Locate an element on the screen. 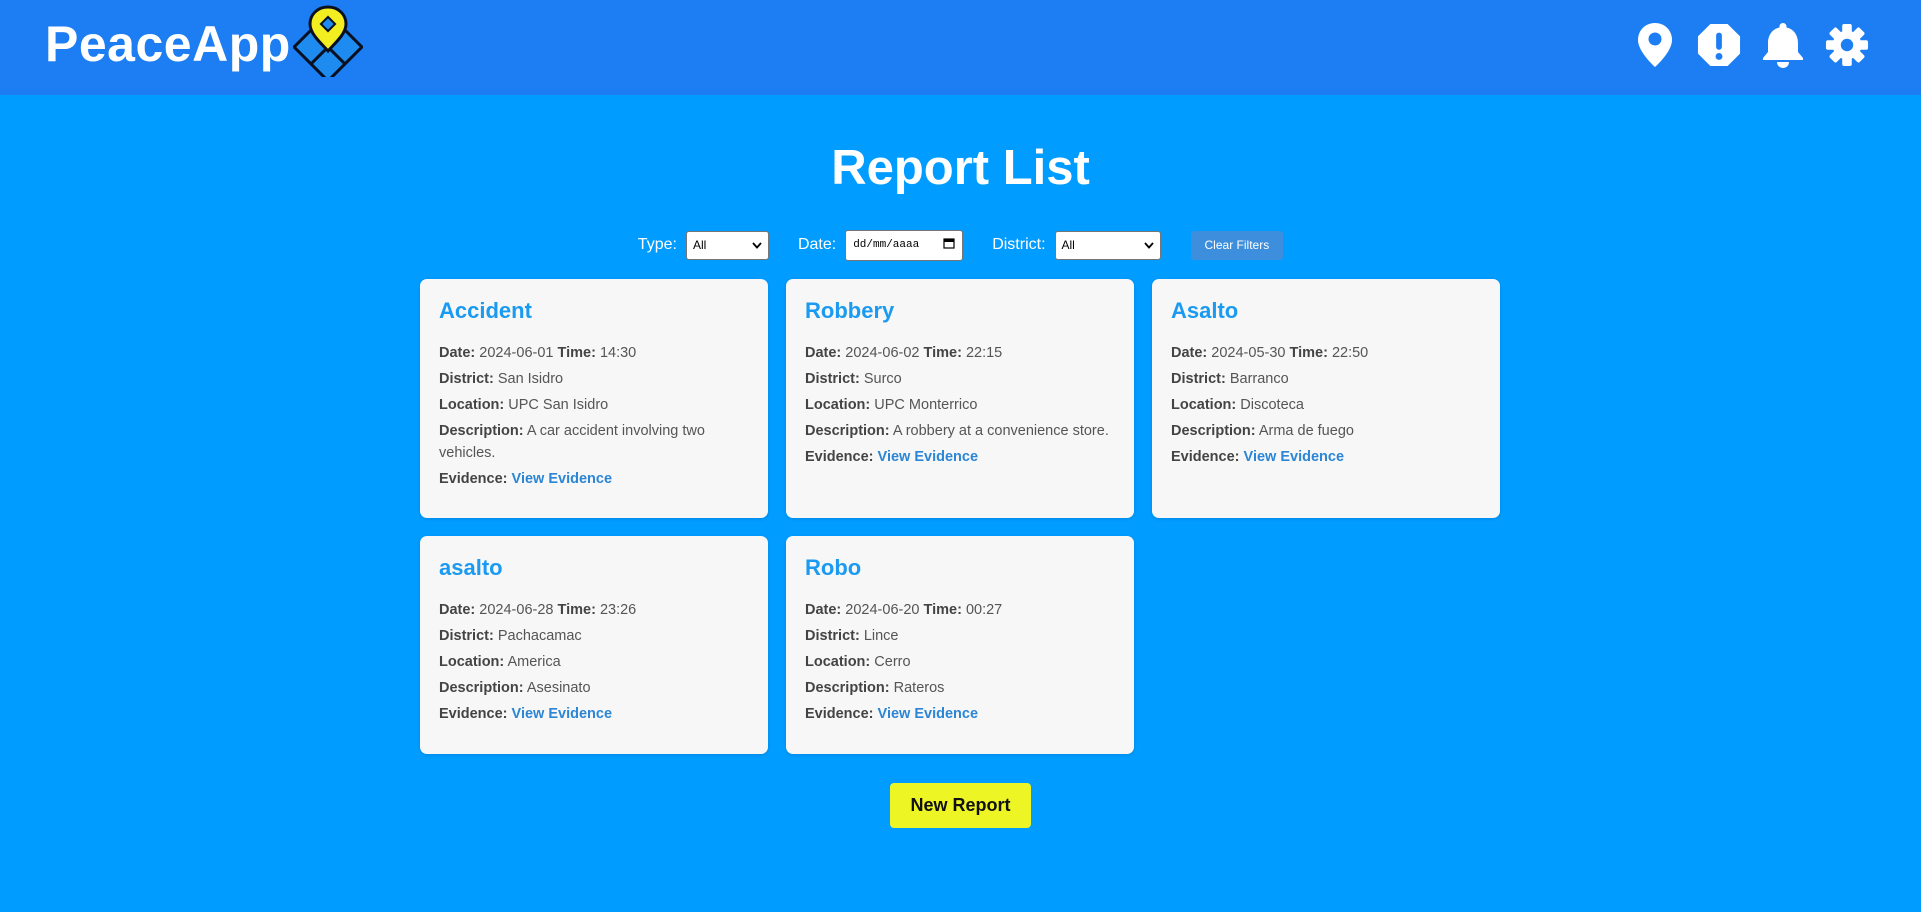  map-pin-icon is located at coordinates (1655, 45).